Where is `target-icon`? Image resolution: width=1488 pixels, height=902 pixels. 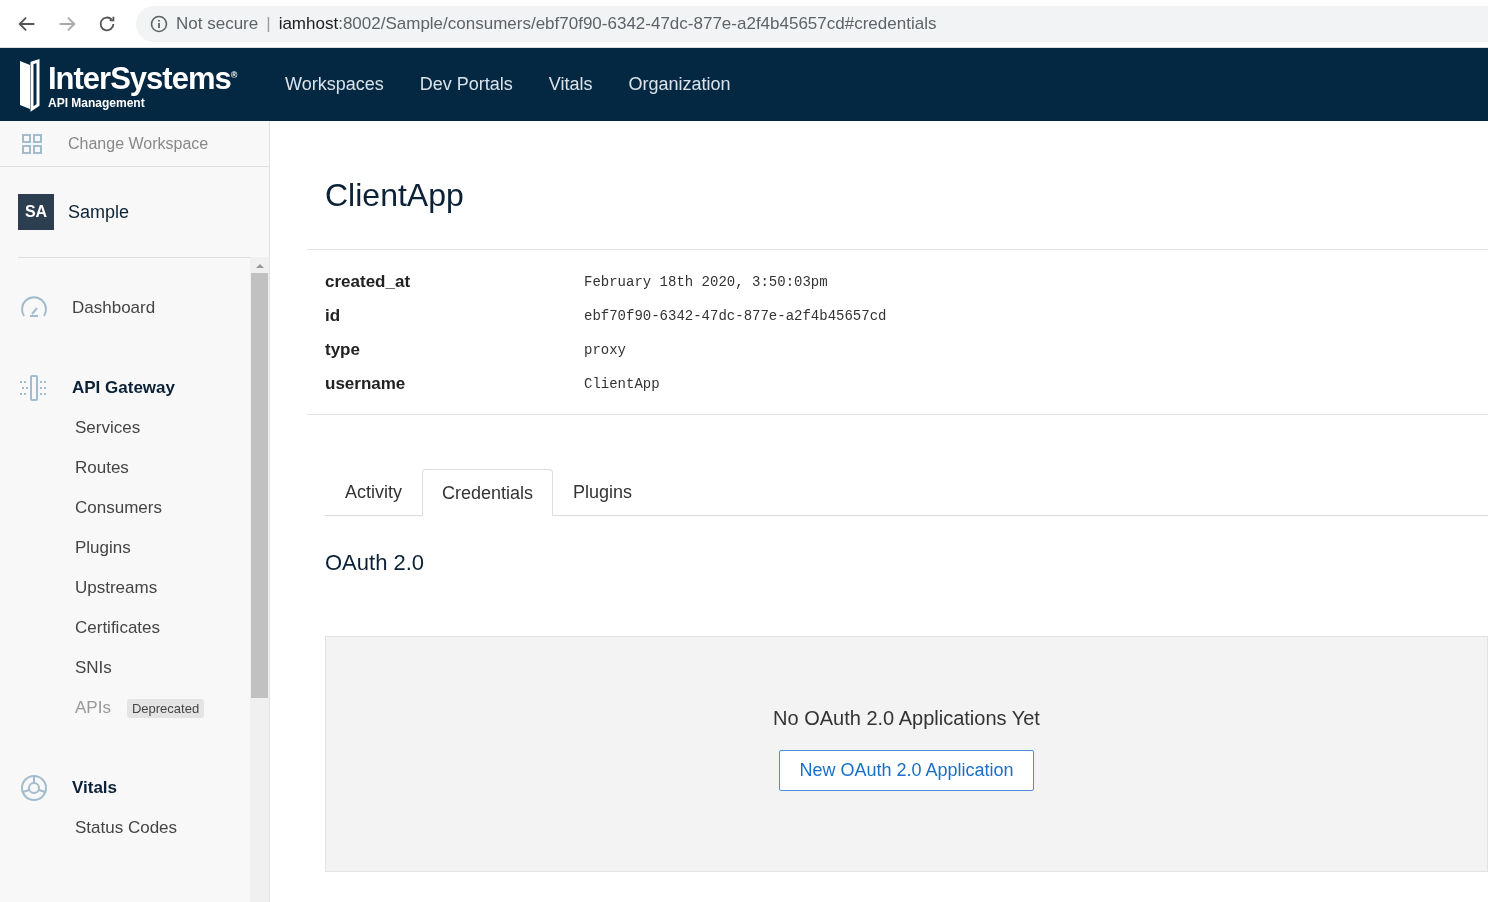 target-icon is located at coordinates (34, 788).